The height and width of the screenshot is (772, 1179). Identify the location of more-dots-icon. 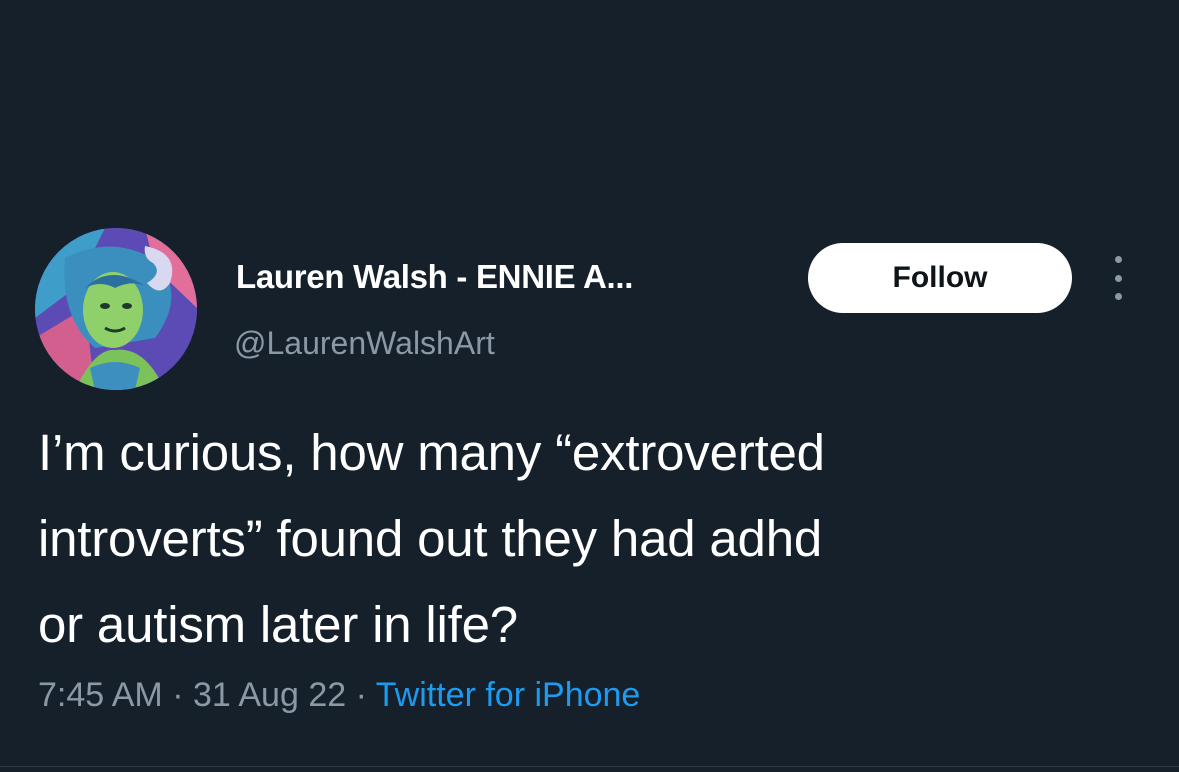
(1118, 278).